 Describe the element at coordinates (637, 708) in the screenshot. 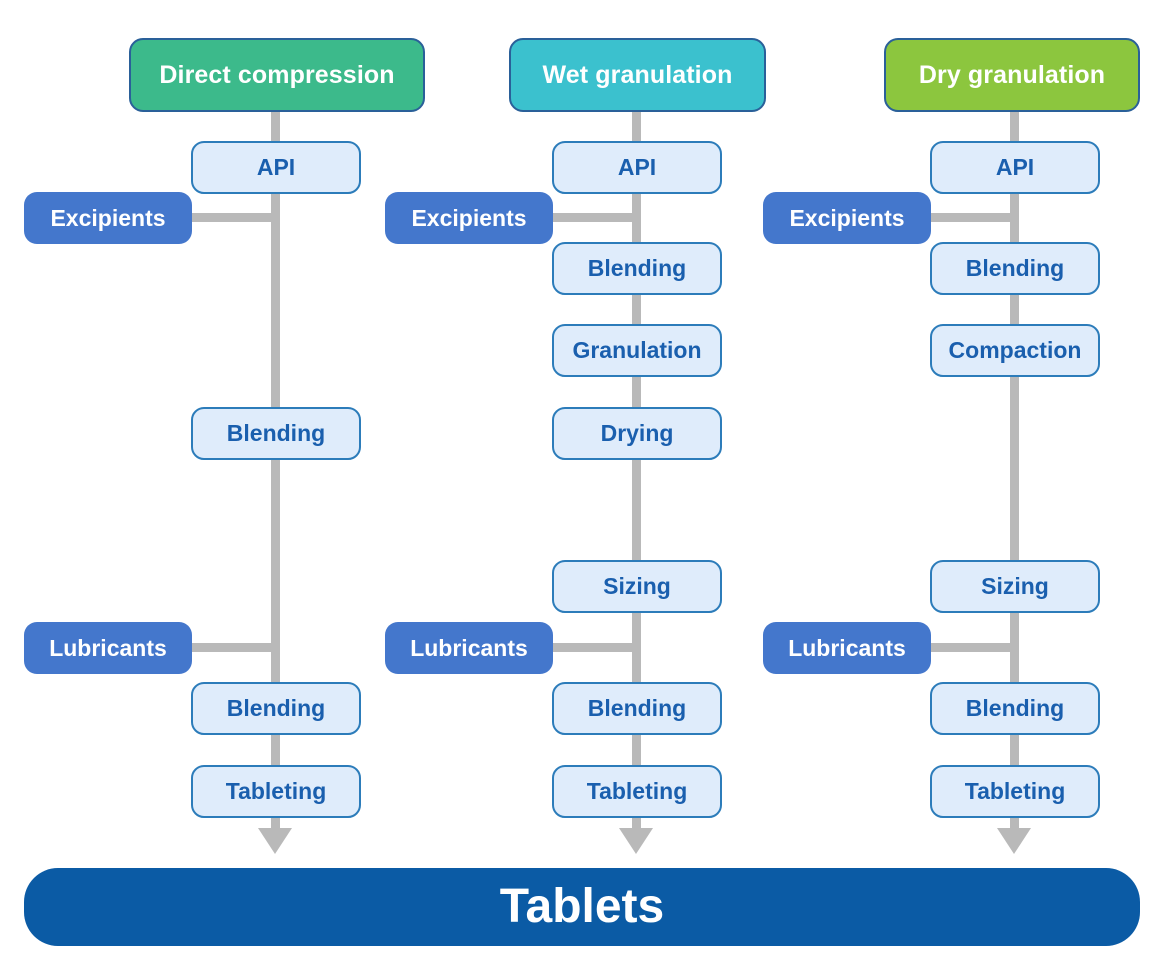

I see `step-wet-granulation-blending-2: Blending` at that location.